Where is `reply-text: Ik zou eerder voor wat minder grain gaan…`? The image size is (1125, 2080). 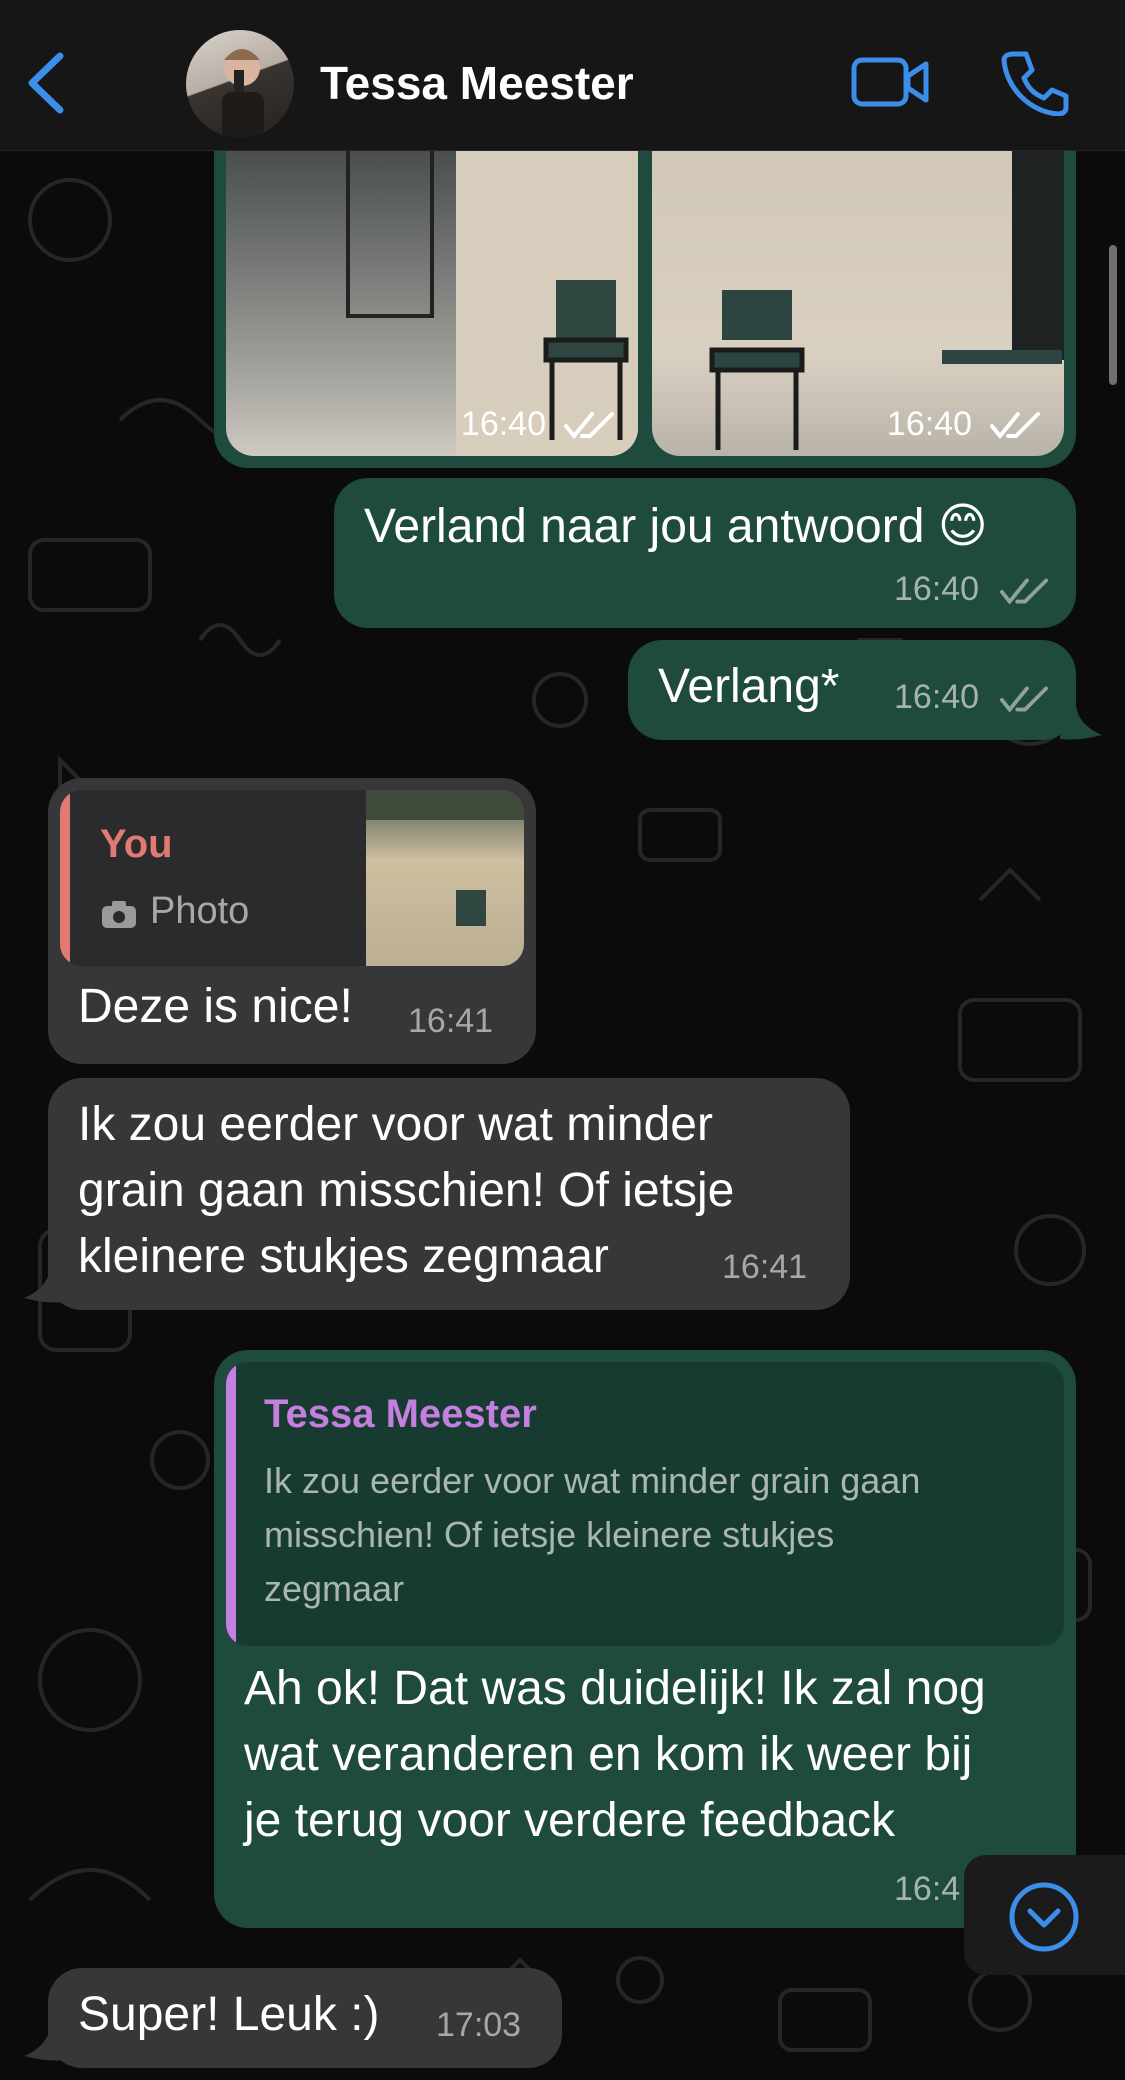
reply-text: Ik zou eerder voor wat minder grain gaan… is located at coordinates (592, 1534).